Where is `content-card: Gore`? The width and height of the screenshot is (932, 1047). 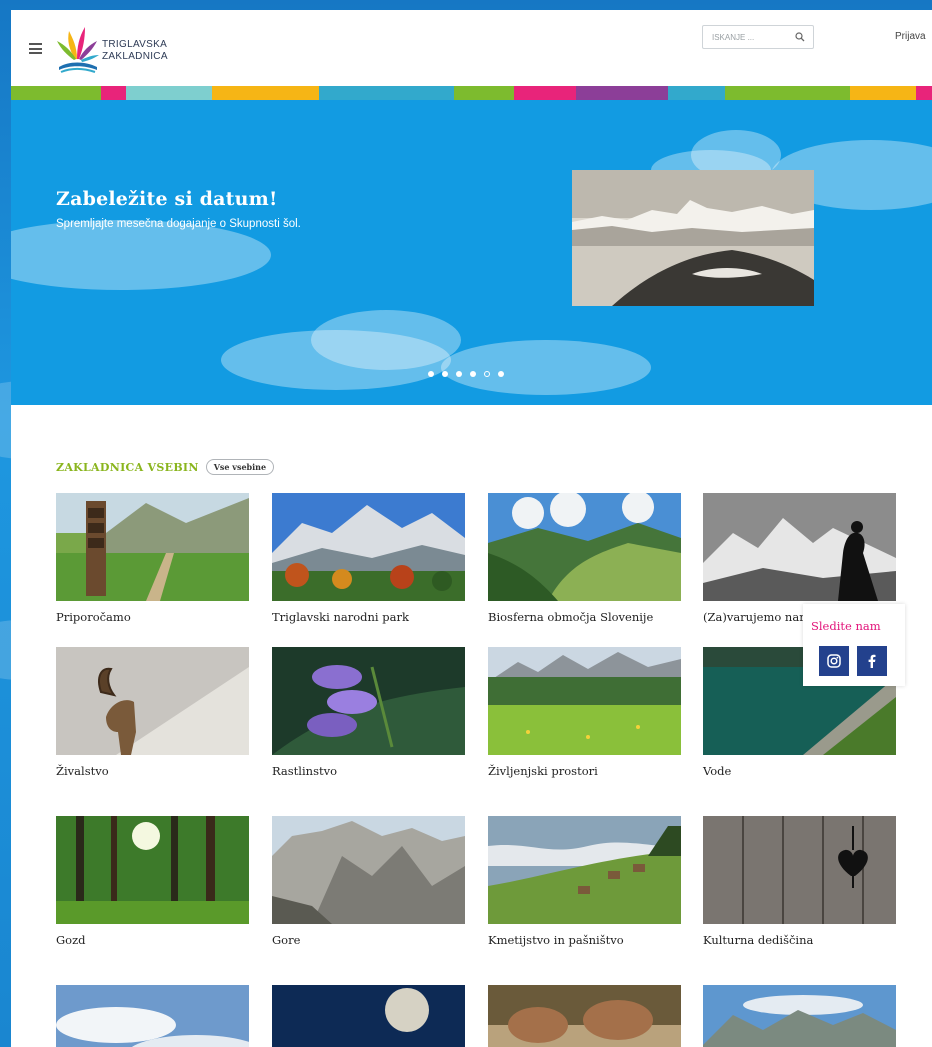
content-card: Gore is located at coordinates (368, 881).